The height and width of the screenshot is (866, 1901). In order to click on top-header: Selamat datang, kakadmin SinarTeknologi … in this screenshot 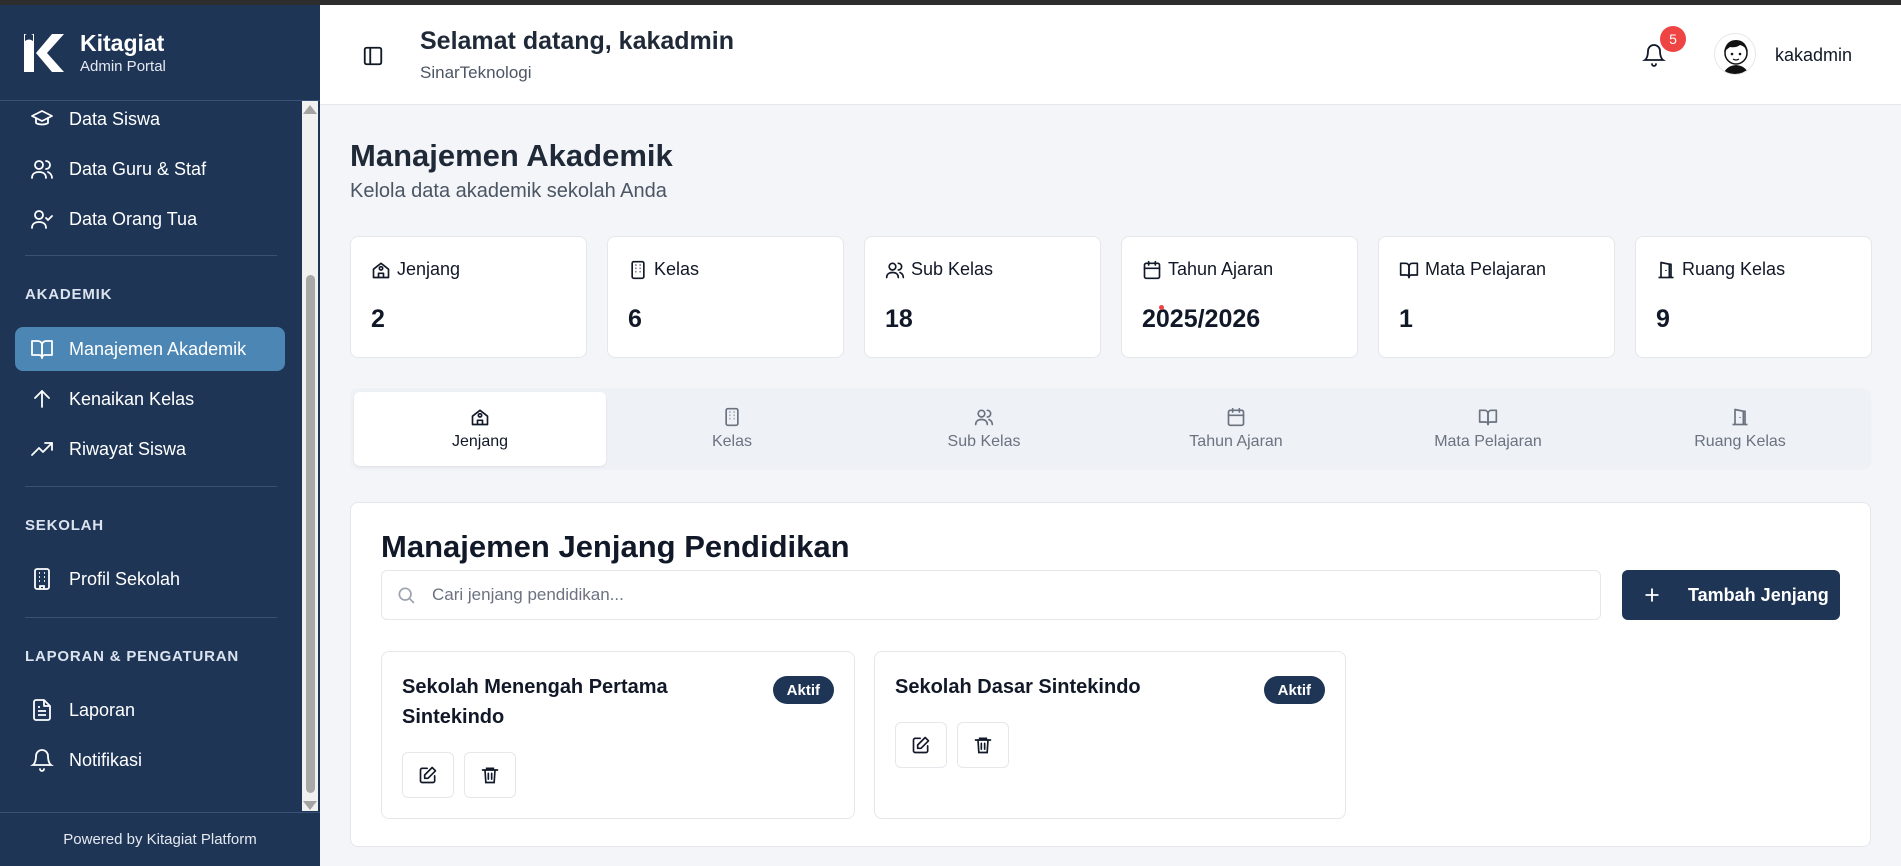, I will do `click(1110, 55)`.